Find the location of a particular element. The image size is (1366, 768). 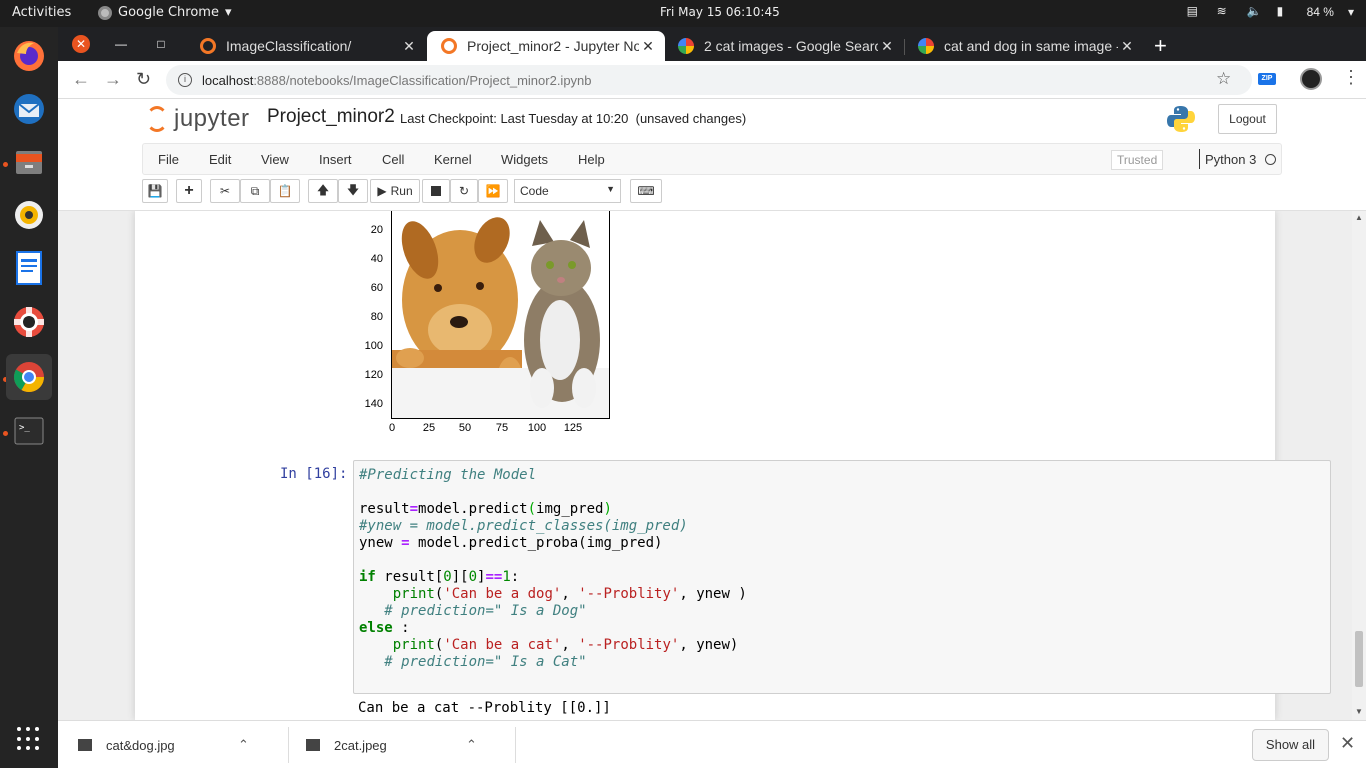

image-plot is located at coordinates (500, 315).